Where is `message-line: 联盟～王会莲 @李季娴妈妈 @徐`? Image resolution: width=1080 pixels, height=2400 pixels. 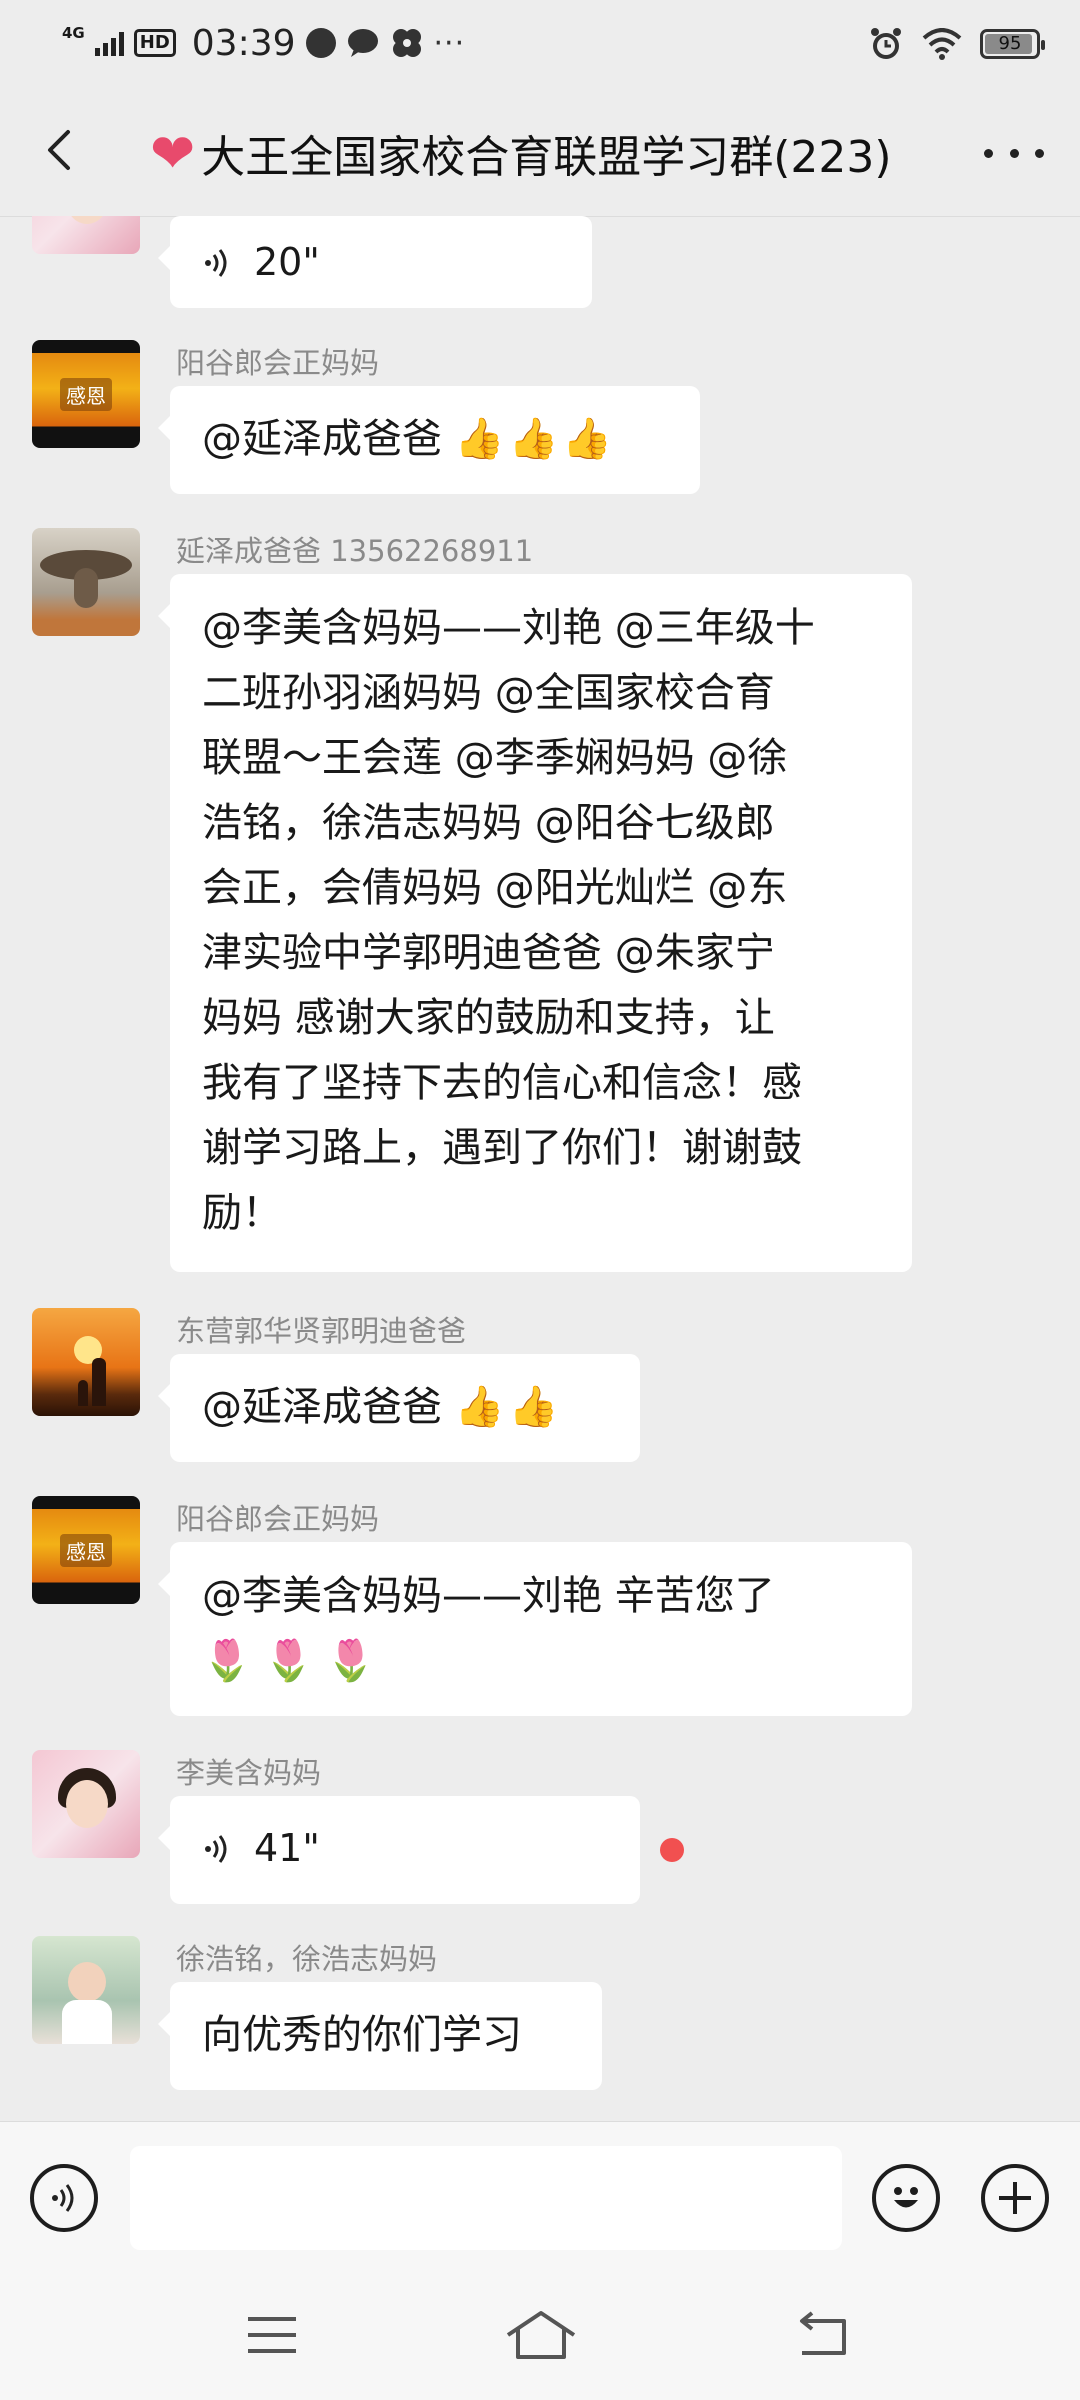
message-line: 联盟～王会莲 @李季娴妈妈 @徐 is located at coordinates (495, 758).